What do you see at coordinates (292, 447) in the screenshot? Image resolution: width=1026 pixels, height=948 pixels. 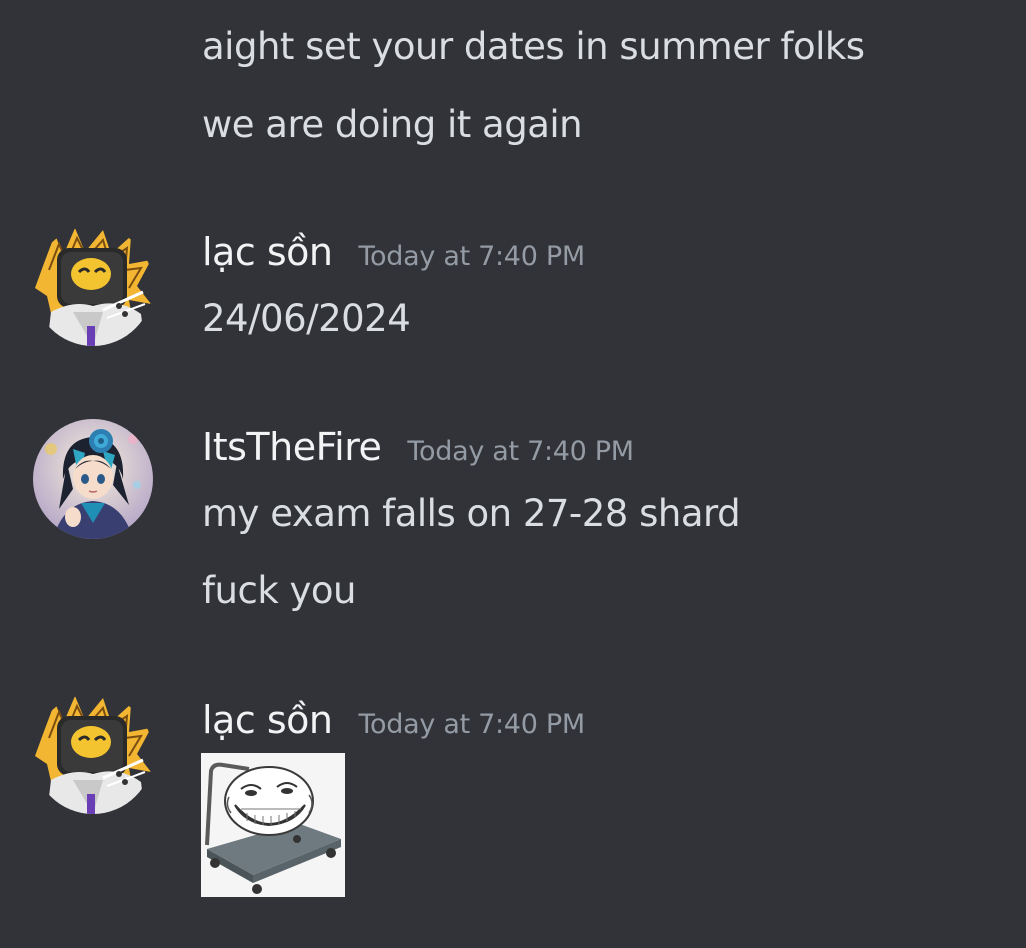 I see `username: ItsTheFire` at bounding box center [292, 447].